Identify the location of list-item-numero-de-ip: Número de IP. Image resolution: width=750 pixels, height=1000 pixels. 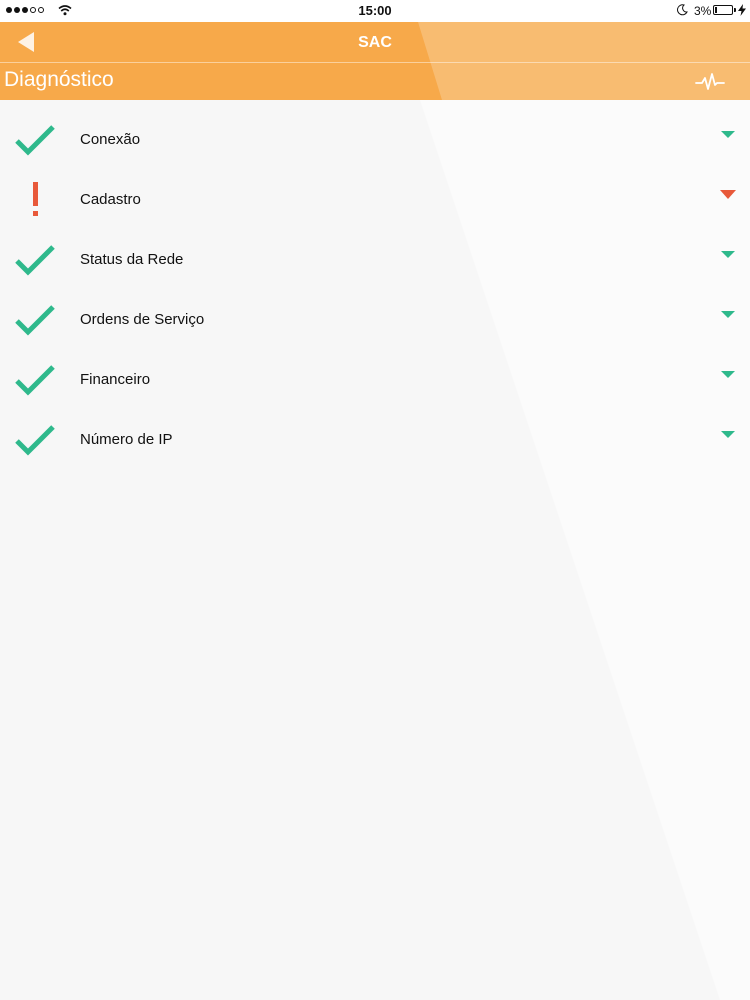
(375, 440).